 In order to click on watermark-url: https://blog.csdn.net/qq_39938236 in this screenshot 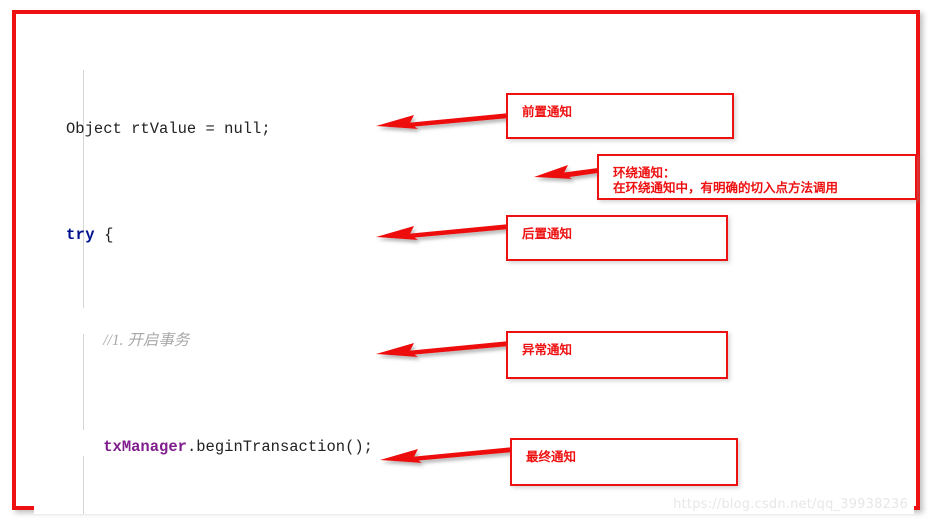, I will do `click(790, 504)`.